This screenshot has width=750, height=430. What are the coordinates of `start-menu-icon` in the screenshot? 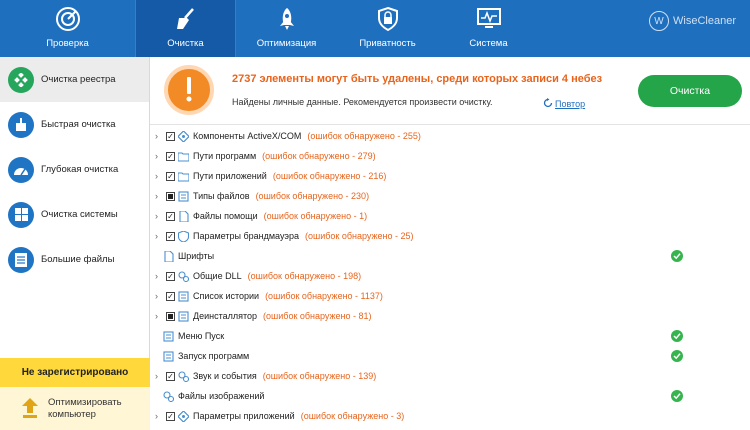 It's located at (168, 336).